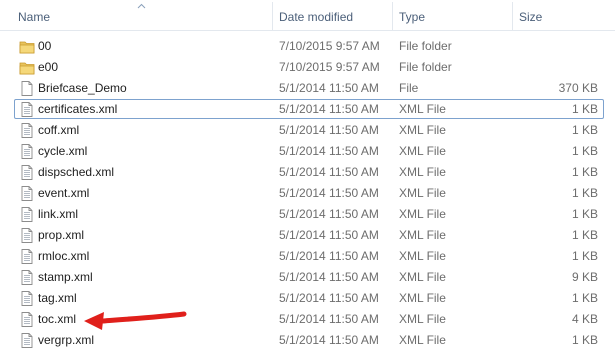  Describe the element at coordinates (63, 151) in the screenshot. I see `file-name: cycle.xml` at that location.